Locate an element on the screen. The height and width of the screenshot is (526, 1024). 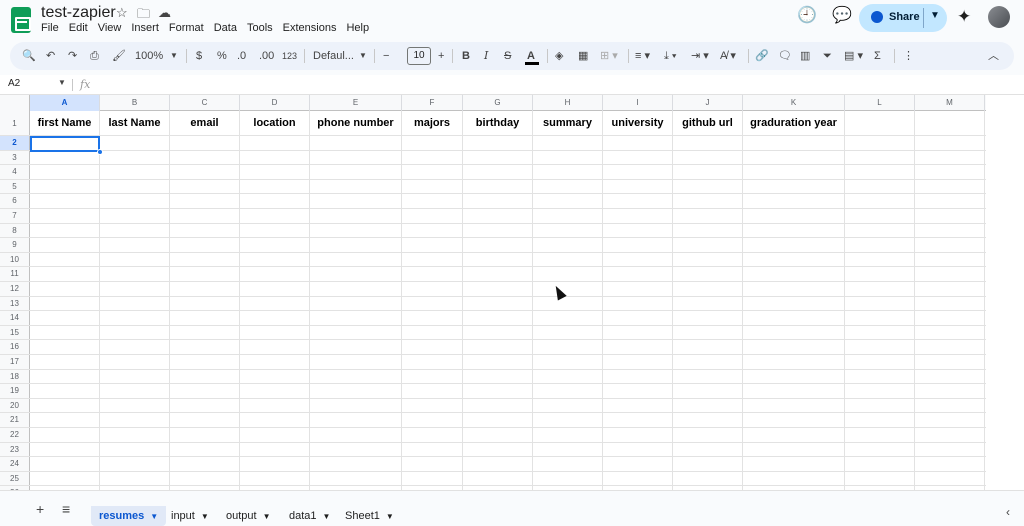
header-cell: location is located at coordinates (275, 123).